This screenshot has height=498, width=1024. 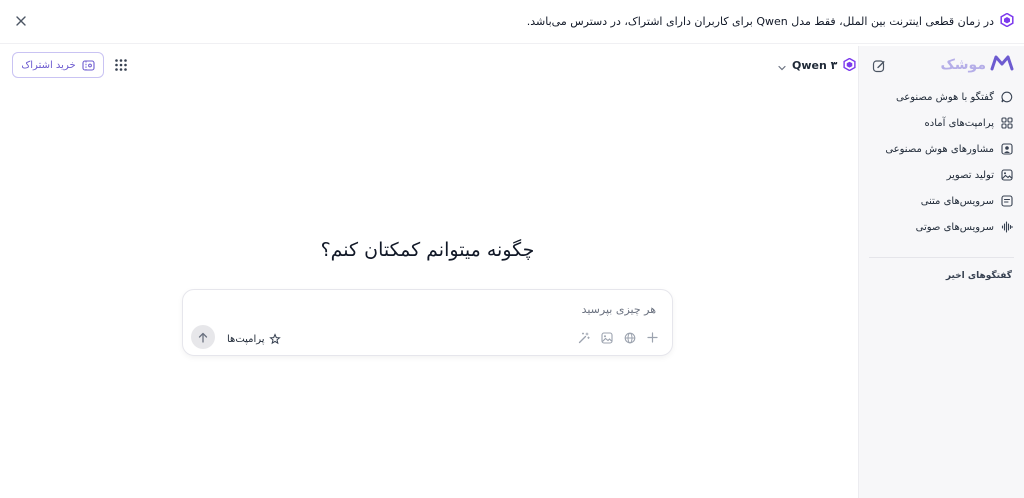 What do you see at coordinates (940, 175) in the screenshot?
I see `sidebar-item-image-generation: تولید تصویر` at bounding box center [940, 175].